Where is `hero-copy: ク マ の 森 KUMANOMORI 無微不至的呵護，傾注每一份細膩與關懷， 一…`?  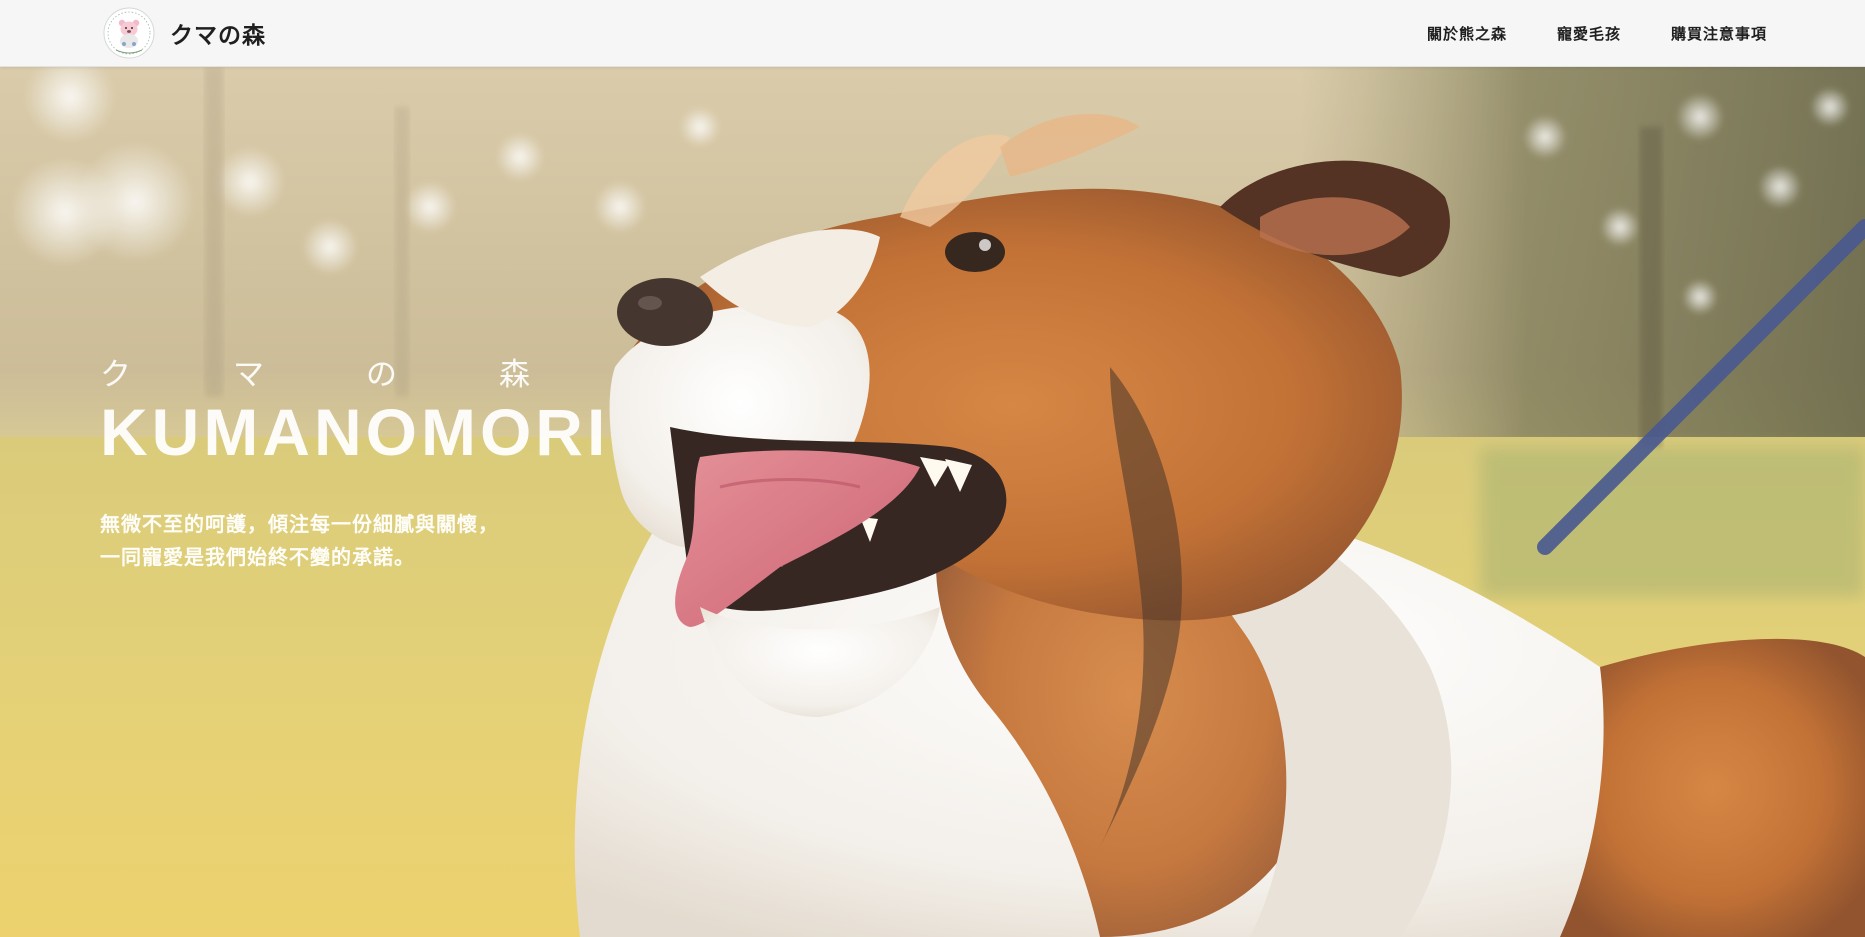 hero-copy: ク マ の 森 KUMANOMORI 無微不至的呵護，傾注每一份細膩與關懷， 一… is located at coordinates (380, 464).